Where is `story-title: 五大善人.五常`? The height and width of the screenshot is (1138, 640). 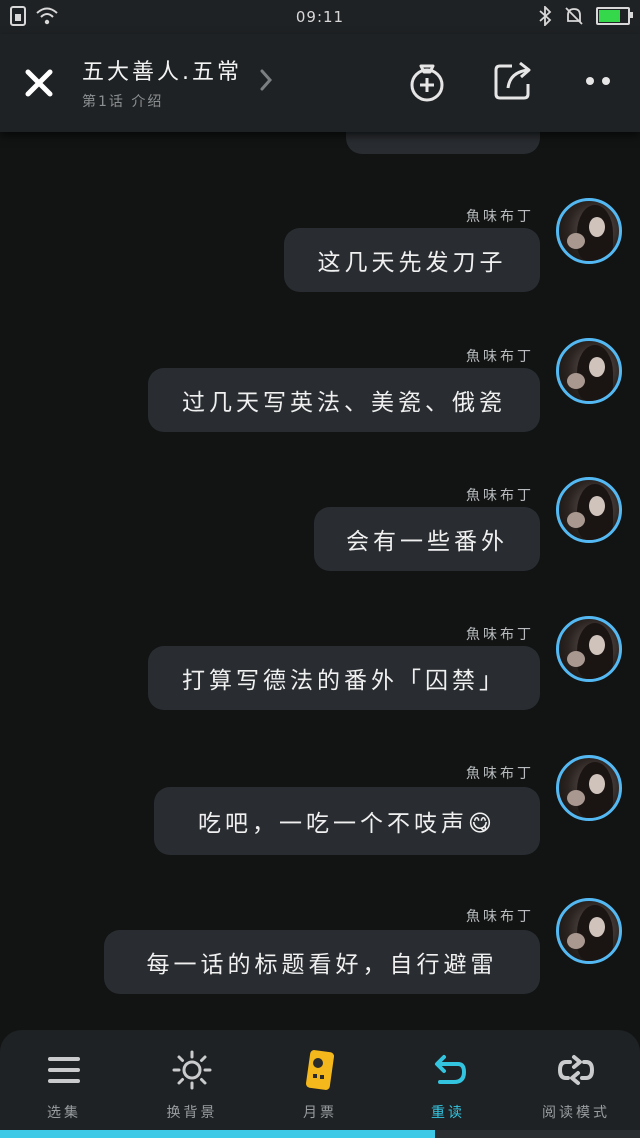
story-title: 五大善人.五常 is located at coordinates (162, 70).